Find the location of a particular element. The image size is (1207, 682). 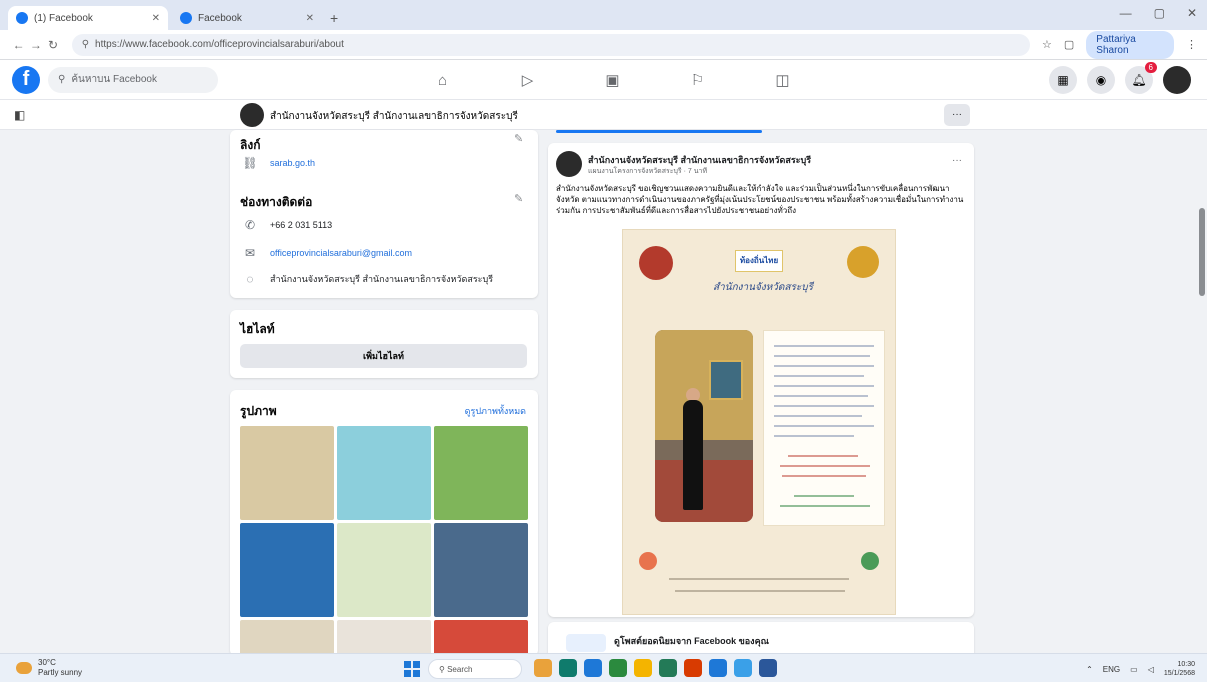

tray-language: ENG is located at coordinates (1111, 669).